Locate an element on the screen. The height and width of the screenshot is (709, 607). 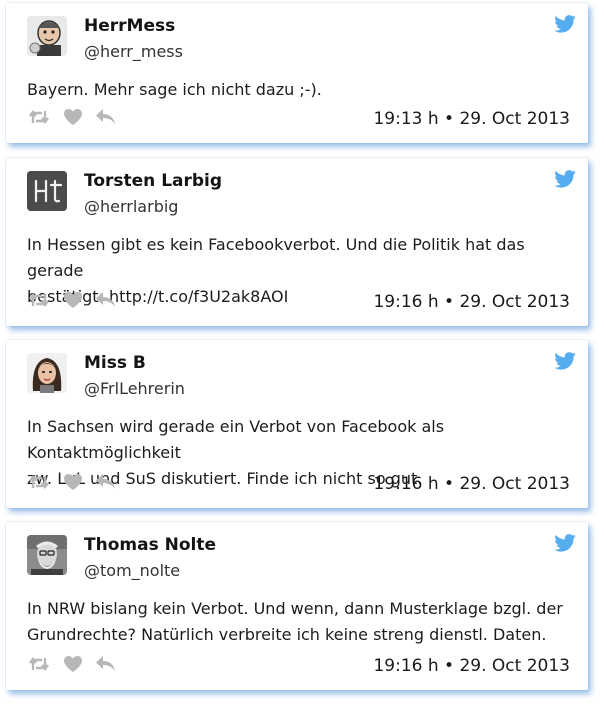
tweet-text: Bayern. Mehr sage ich nicht dazu ;-). is located at coordinates (297, 90).